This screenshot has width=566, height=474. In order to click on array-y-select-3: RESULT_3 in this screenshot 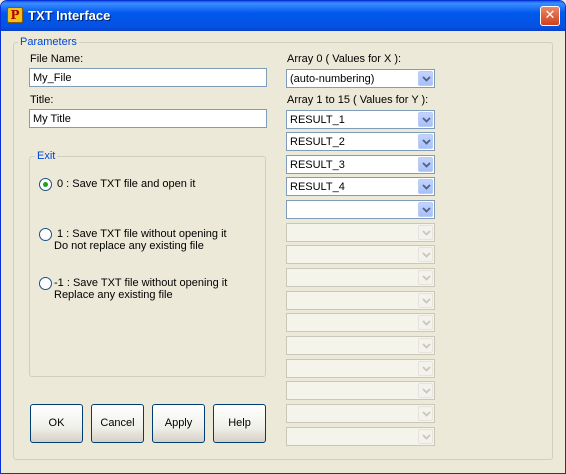, I will do `click(360, 164)`.